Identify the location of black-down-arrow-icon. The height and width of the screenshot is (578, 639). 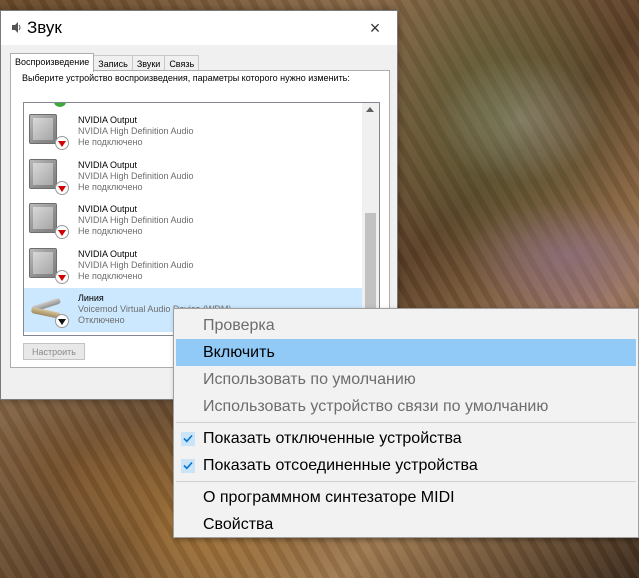
(62, 321).